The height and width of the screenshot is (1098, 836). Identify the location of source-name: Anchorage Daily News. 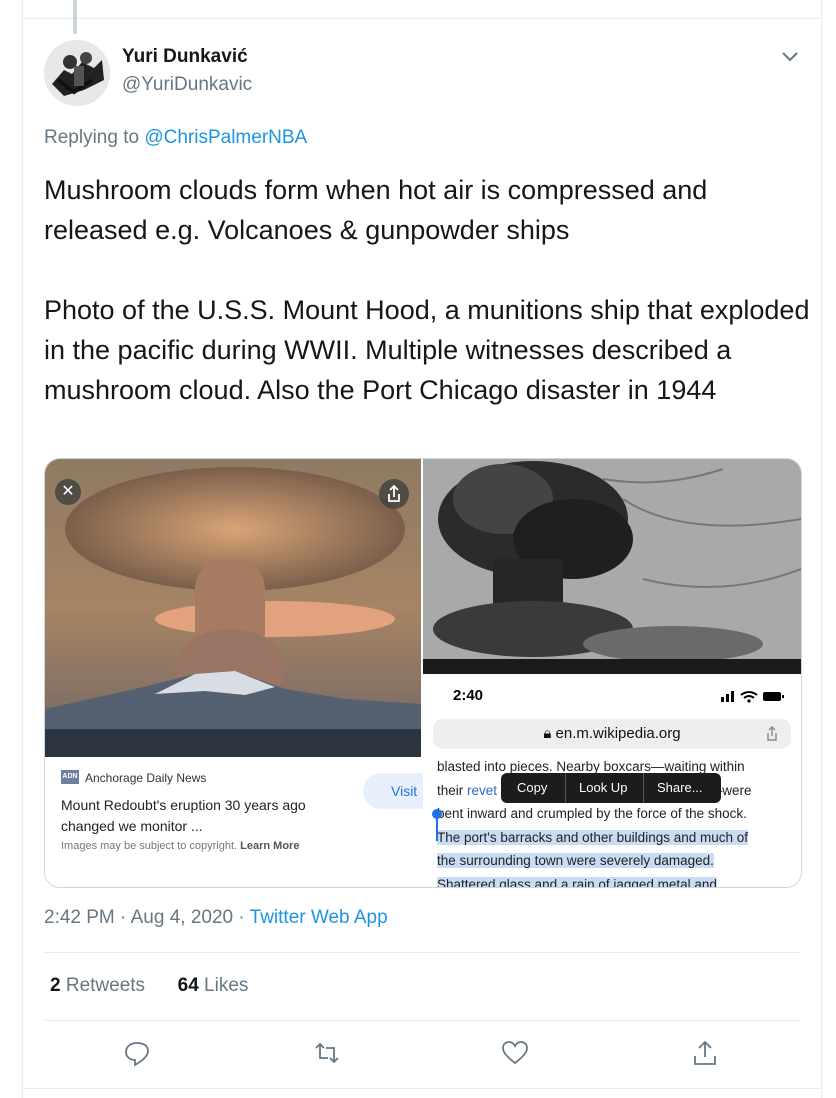
(146, 778).